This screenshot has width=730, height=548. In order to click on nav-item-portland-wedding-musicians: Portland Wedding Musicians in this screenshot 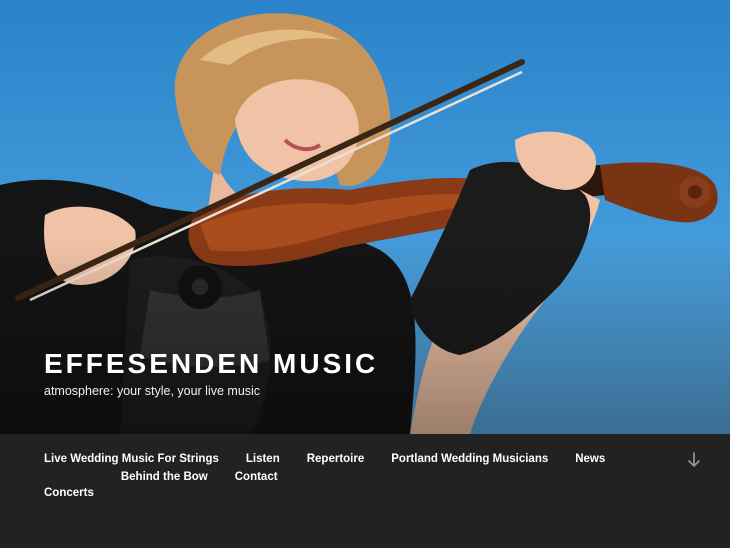, I will do `click(469, 451)`.